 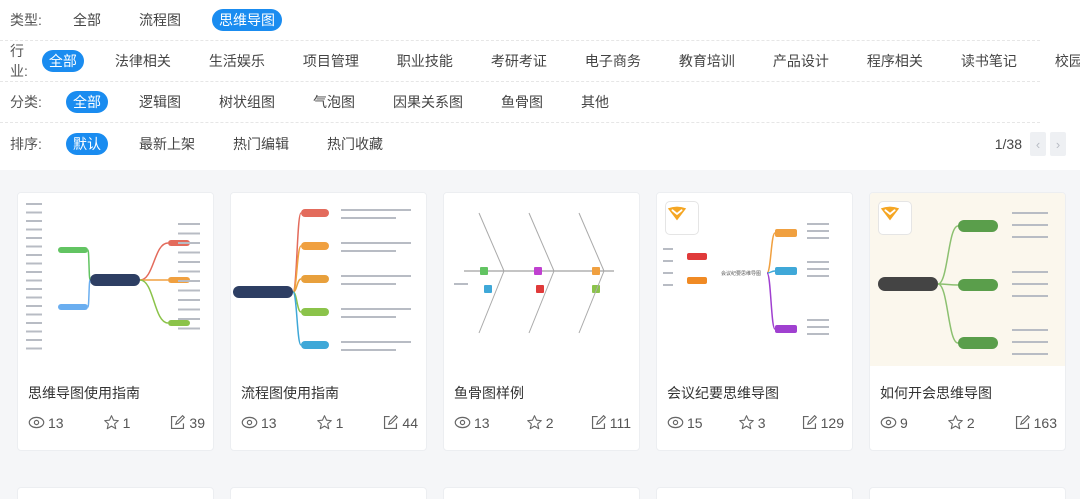 I want to click on filter-chip-category: 全部, so click(x=87, y=102).